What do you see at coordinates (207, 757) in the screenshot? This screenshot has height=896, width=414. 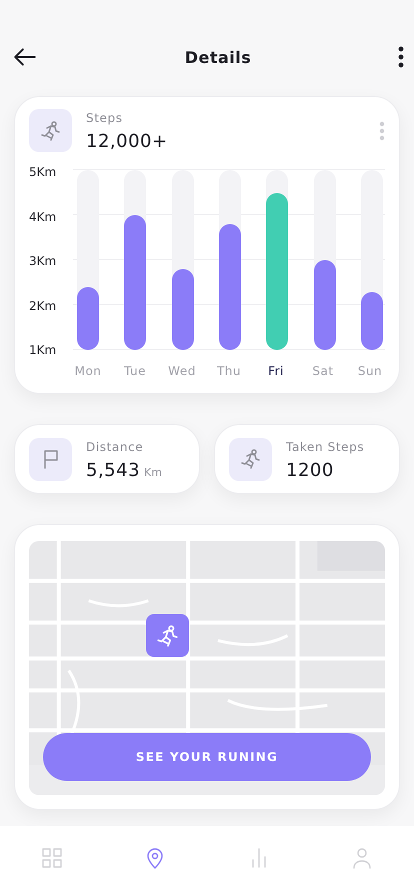 I see `see-running-button: SEE YOUR RUNING` at bounding box center [207, 757].